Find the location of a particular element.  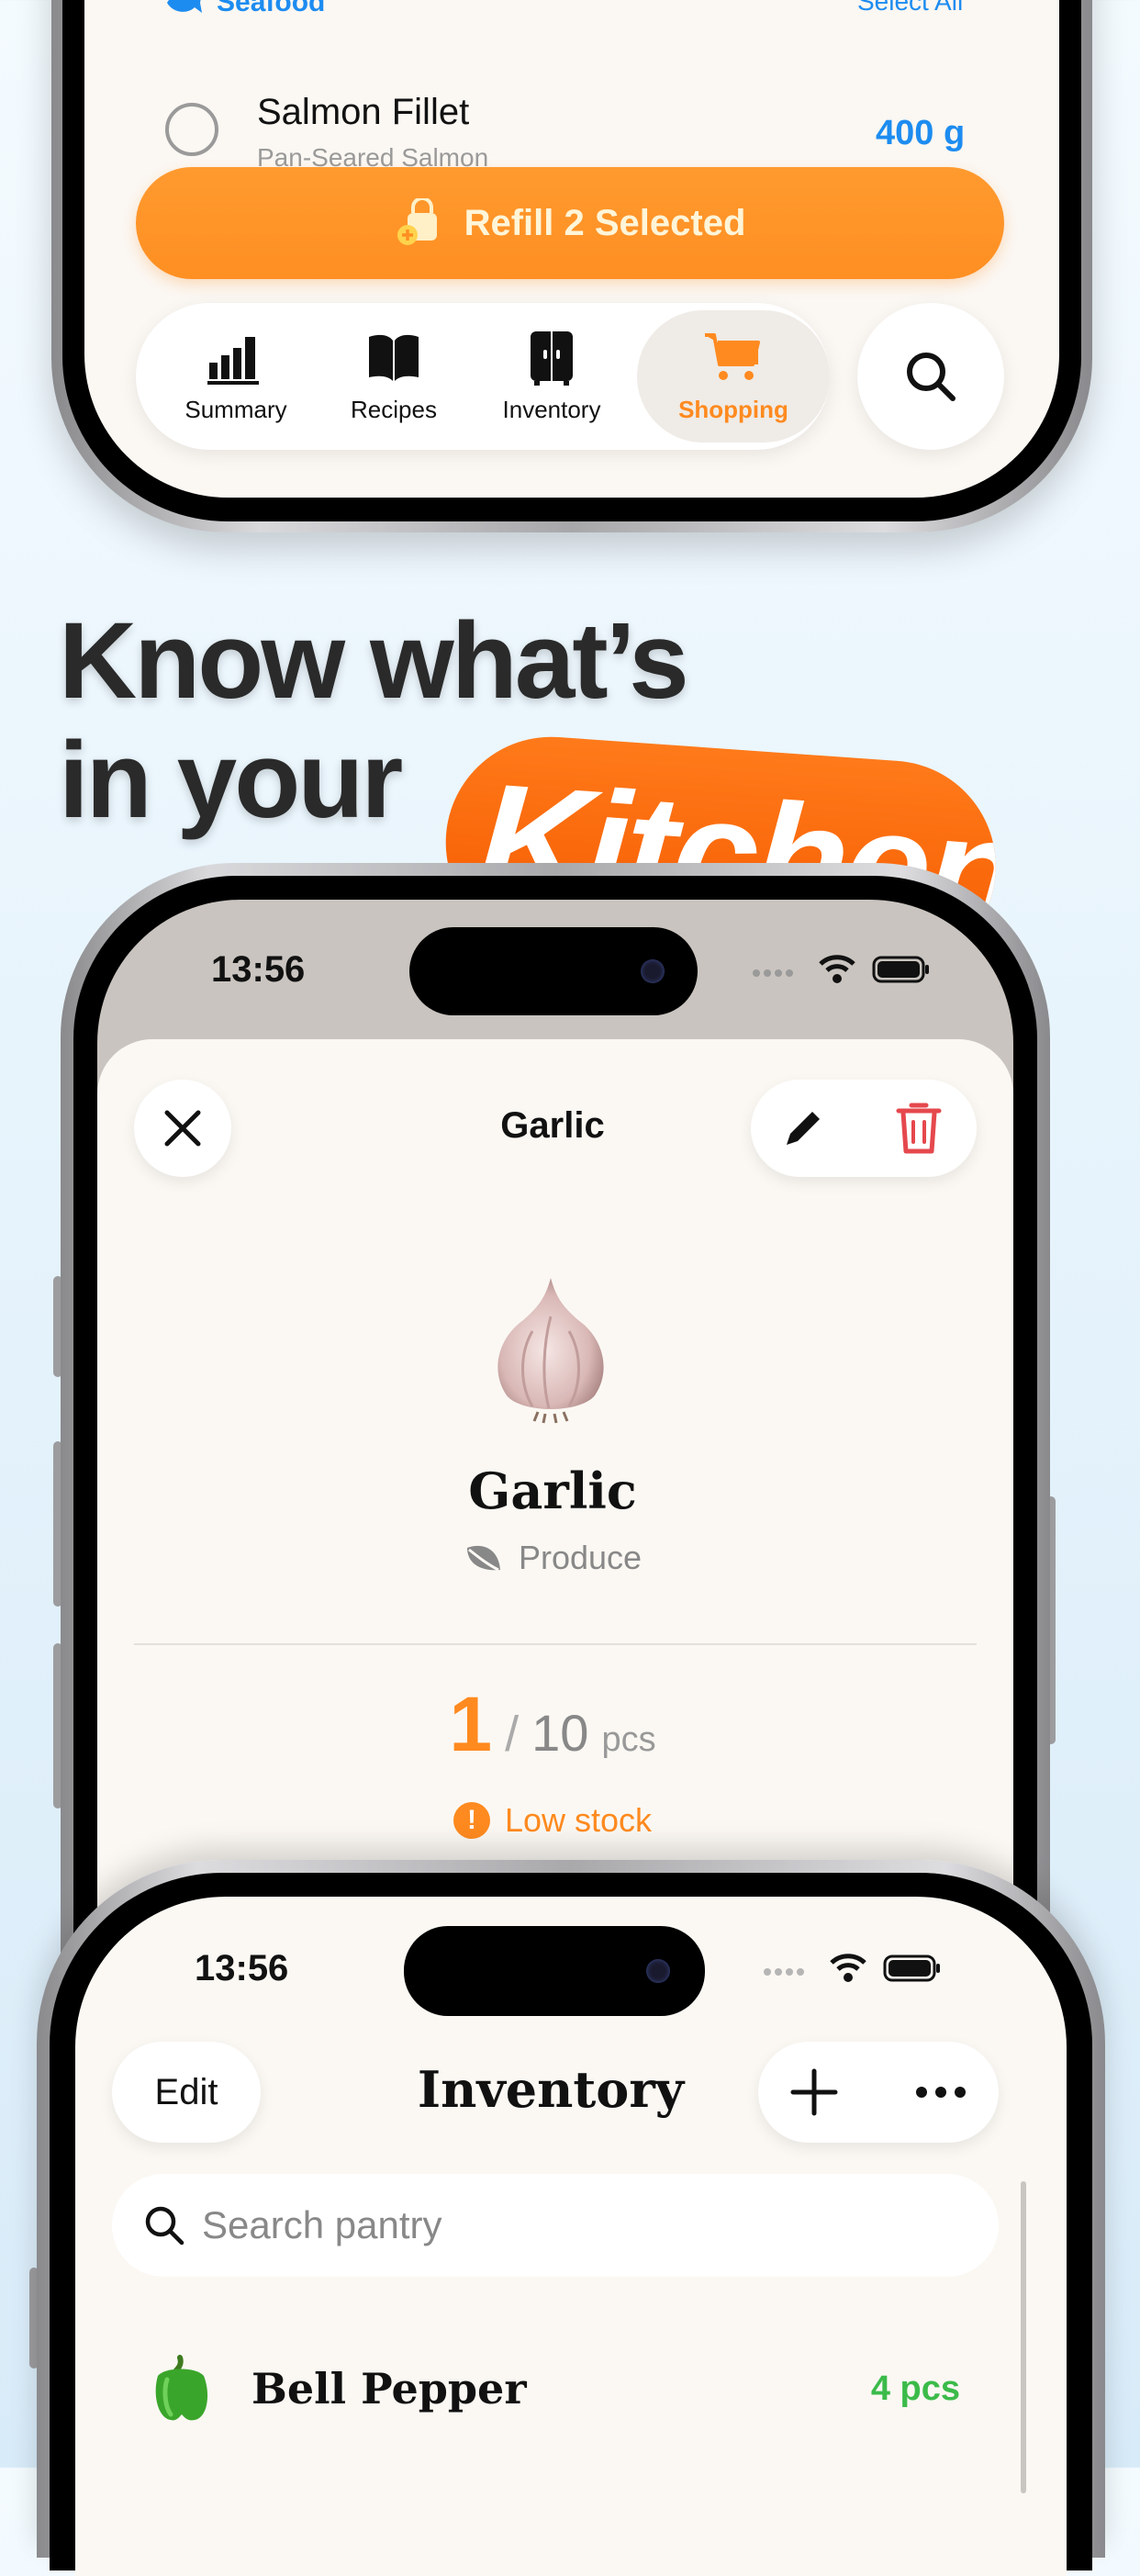

refill-selected-button: Refill 2 Selected is located at coordinates (570, 223).